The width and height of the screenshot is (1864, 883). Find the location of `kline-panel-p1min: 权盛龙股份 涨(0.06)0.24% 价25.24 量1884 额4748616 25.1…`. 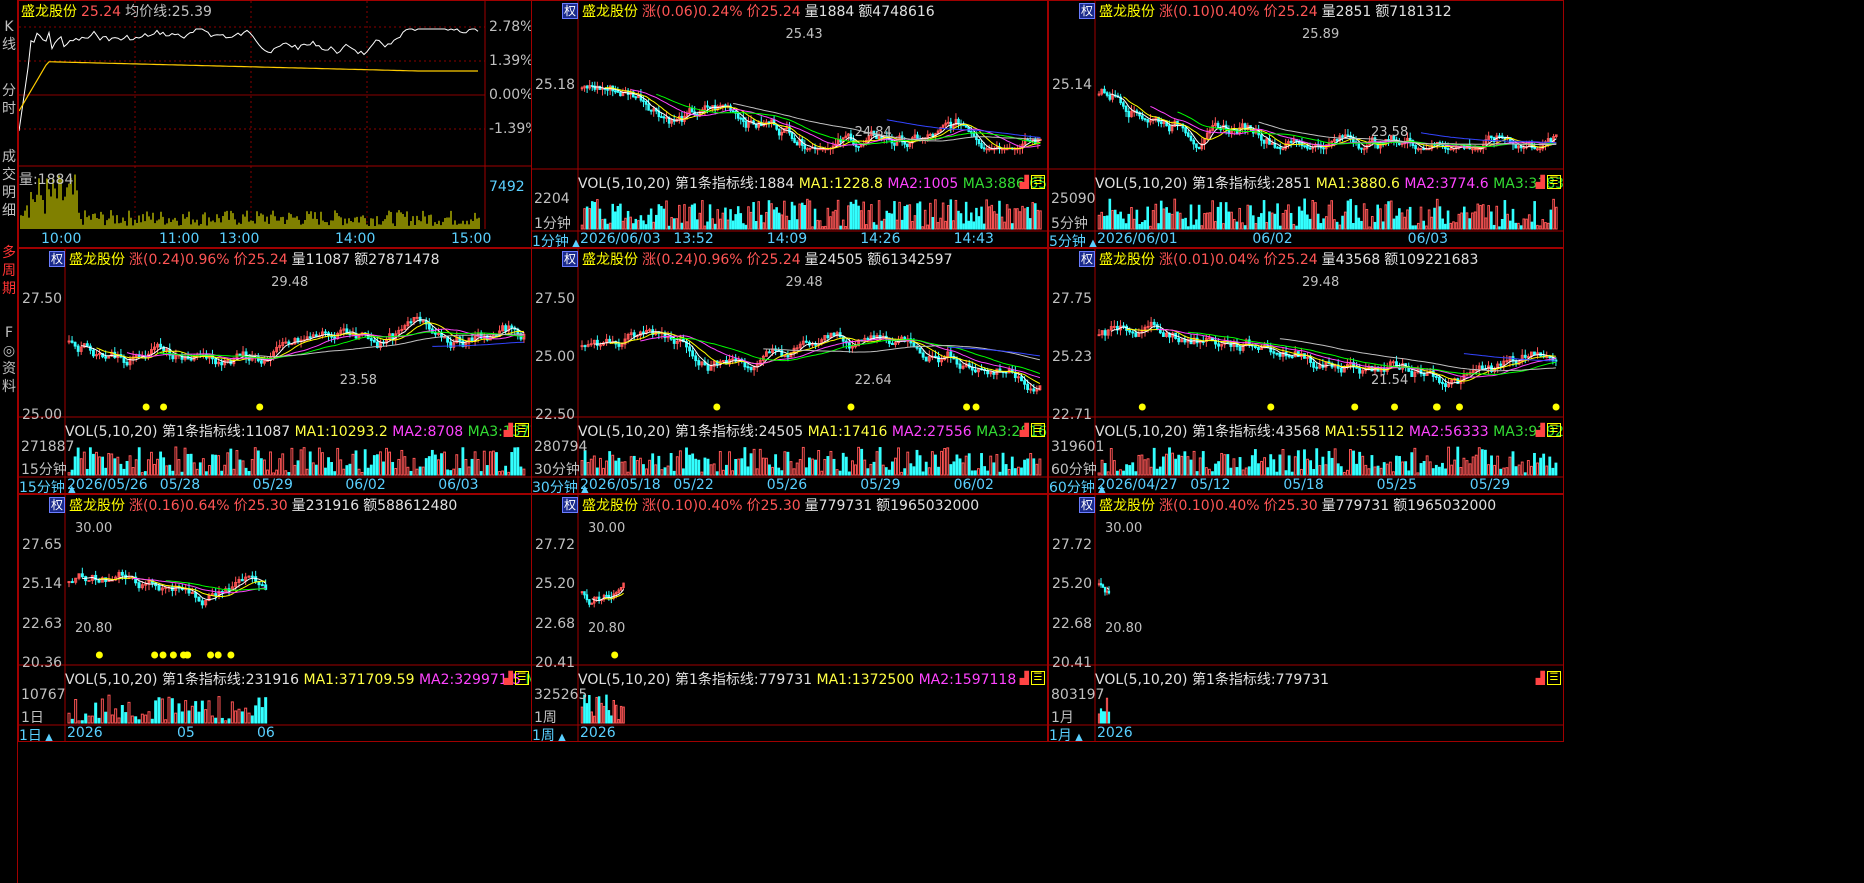

kline-panel-p1min: 权盛龙股份 涨(0.06)0.24% 价25.24 量1884 额4748616 25.1… is located at coordinates (789, 124).